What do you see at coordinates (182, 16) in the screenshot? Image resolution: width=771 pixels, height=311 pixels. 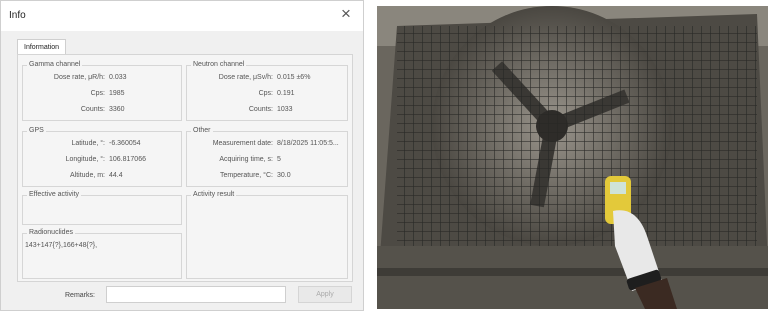 I see `title-bar: Info ×` at bounding box center [182, 16].